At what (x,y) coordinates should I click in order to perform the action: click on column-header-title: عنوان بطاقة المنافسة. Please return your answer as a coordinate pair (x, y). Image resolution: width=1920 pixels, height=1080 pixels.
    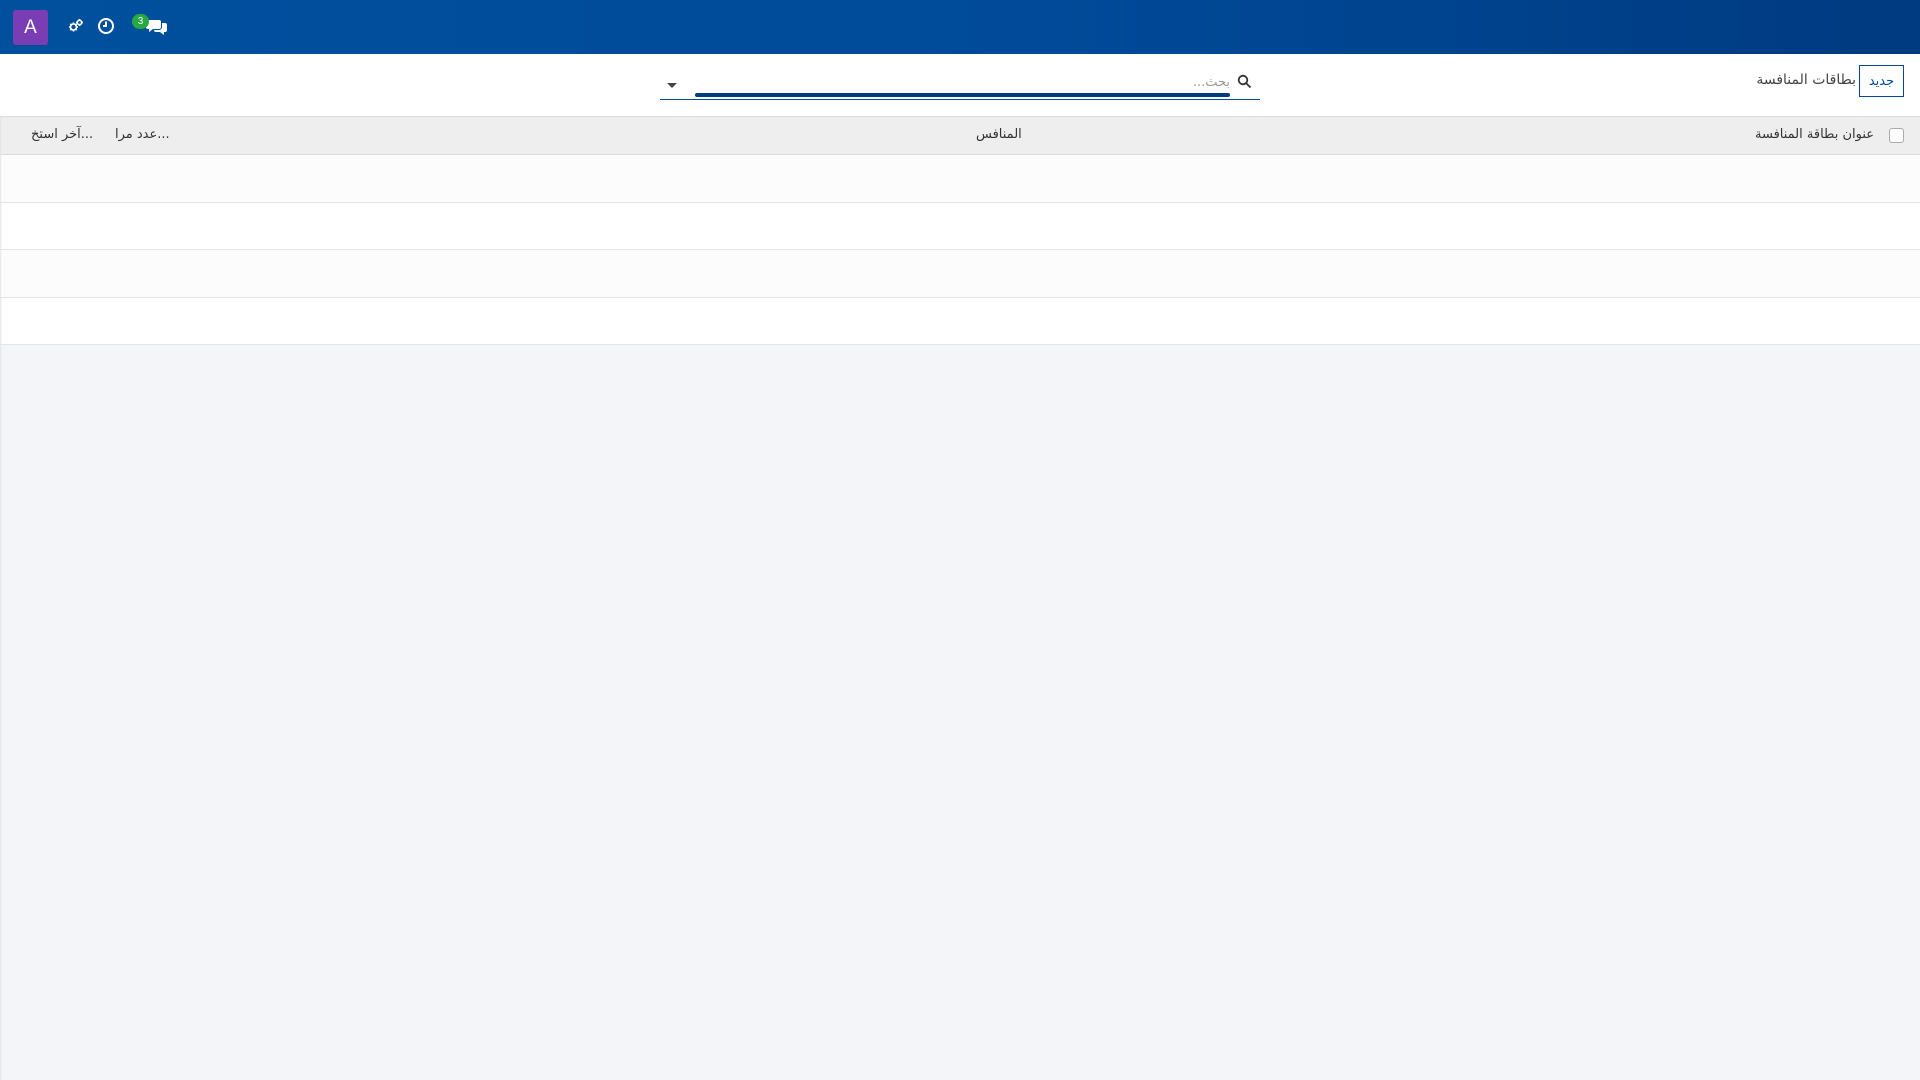
    Looking at the image, I should click on (1814, 134).